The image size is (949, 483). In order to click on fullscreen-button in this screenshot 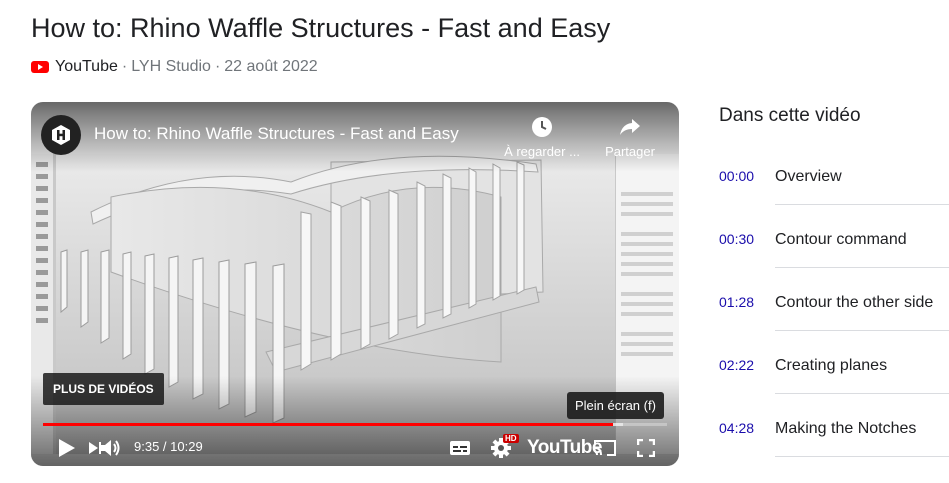, I will do `click(646, 448)`.